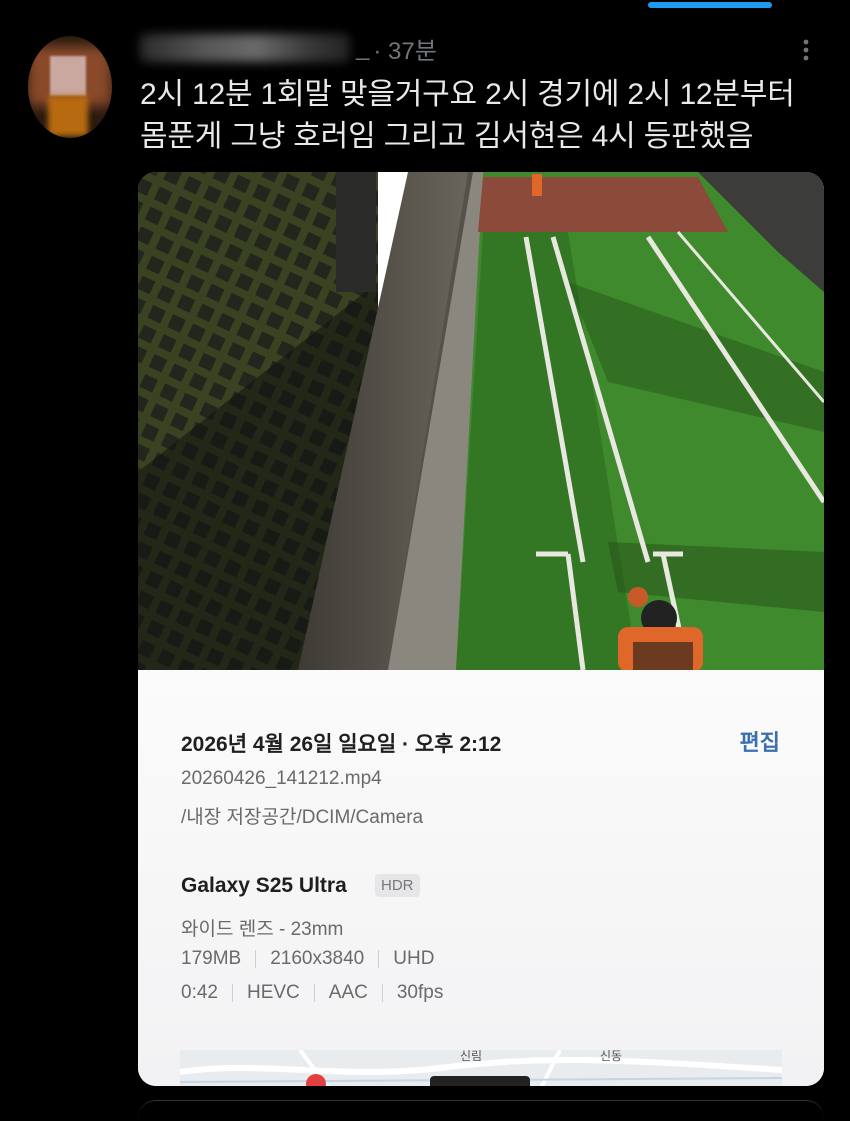 The width and height of the screenshot is (850, 1121). What do you see at coordinates (211, 958) in the screenshot?
I see `file-size: 179MB` at bounding box center [211, 958].